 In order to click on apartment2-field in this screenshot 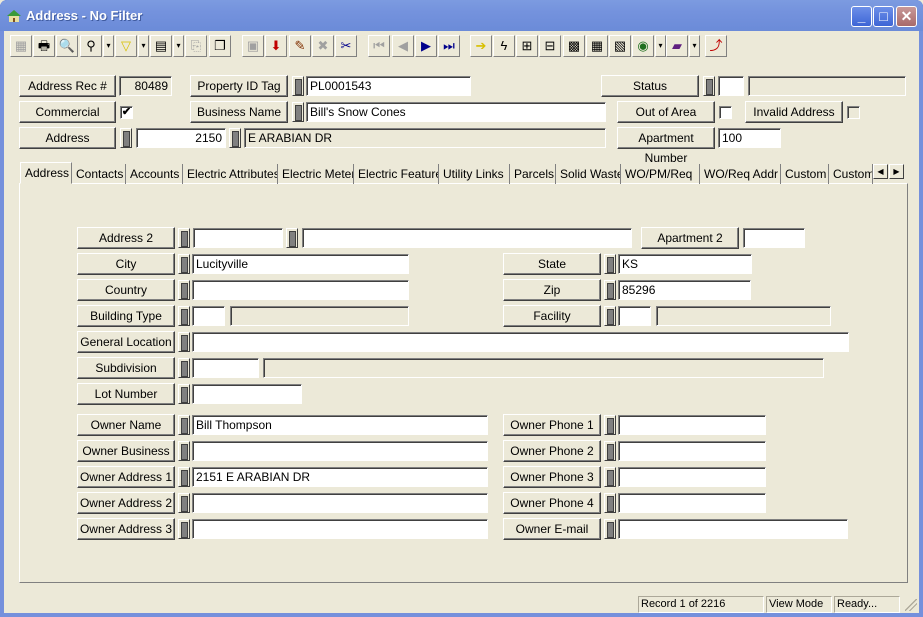, I will do `click(774, 238)`.